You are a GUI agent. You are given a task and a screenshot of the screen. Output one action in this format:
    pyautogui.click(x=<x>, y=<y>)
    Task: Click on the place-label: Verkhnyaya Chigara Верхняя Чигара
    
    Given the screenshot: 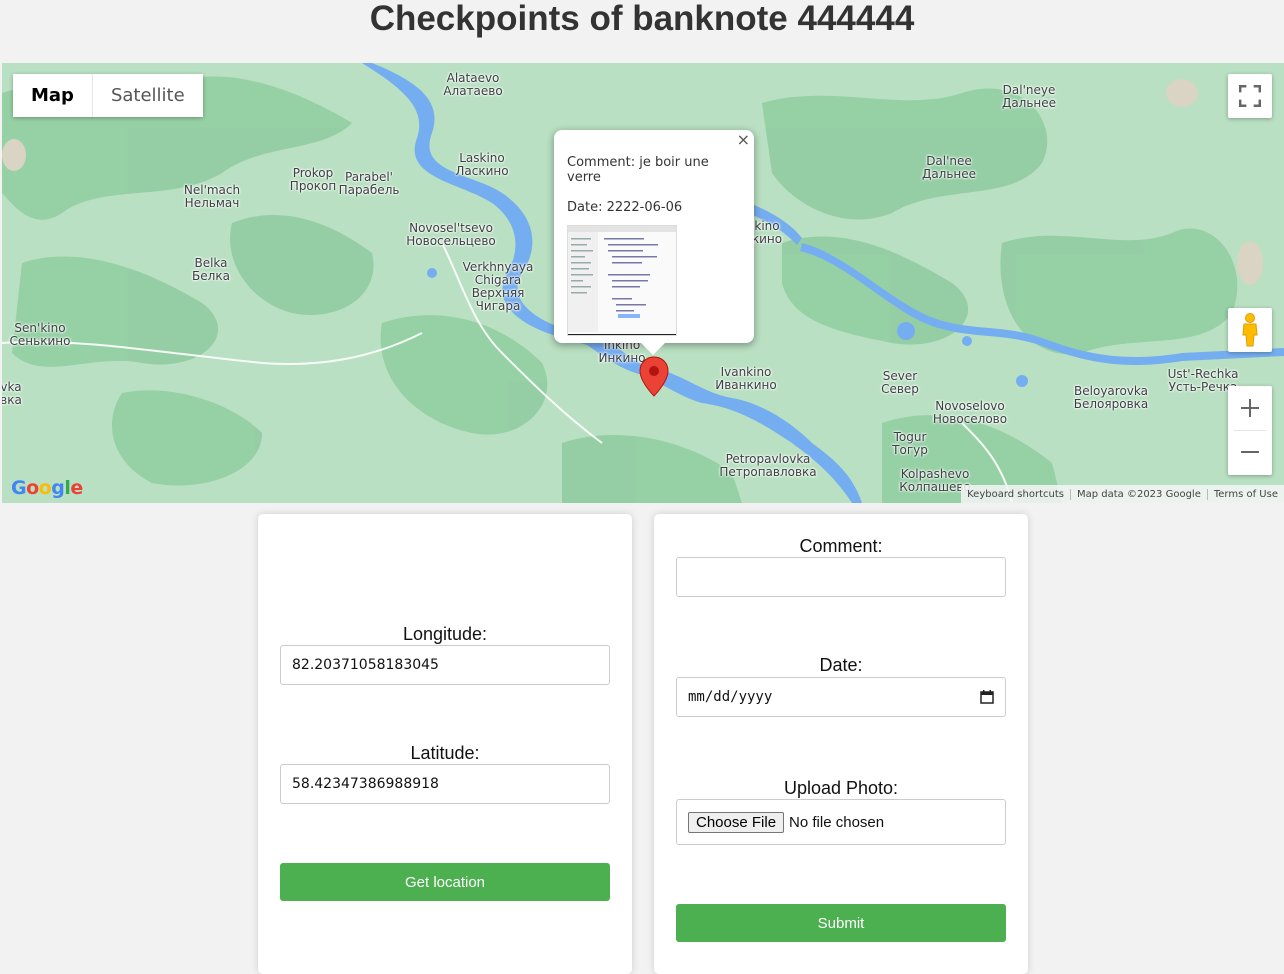 What is the action you would take?
    pyautogui.click(x=498, y=286)
    